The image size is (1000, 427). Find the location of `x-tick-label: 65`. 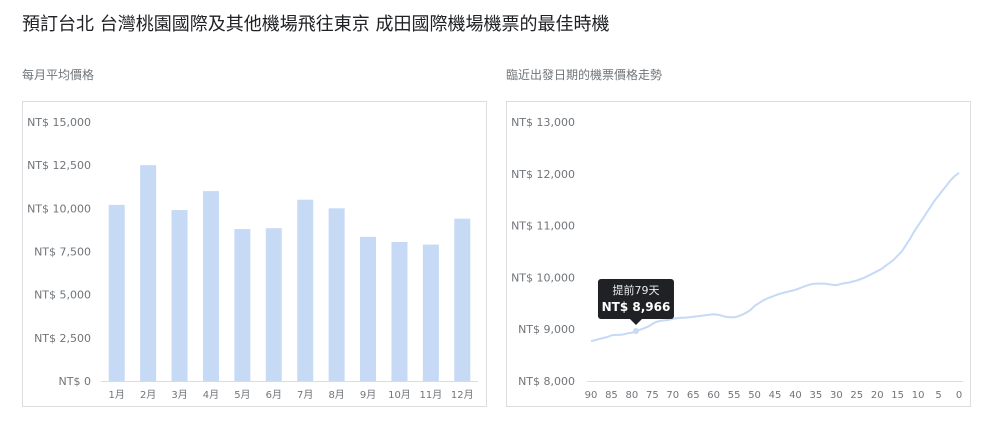

x-tick-label: 65 is located at coordinates (693, 395).